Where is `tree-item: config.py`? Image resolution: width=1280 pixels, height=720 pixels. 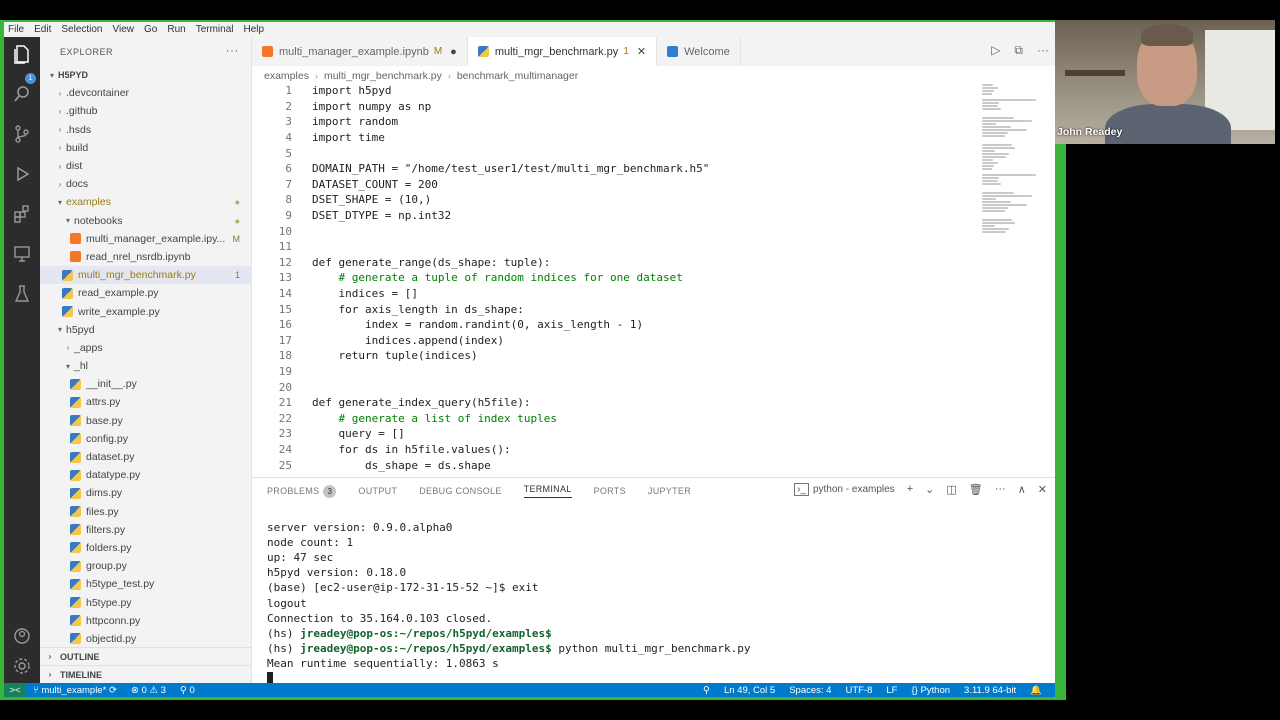
tree-item: config.py is located at coordinates (146, 439).